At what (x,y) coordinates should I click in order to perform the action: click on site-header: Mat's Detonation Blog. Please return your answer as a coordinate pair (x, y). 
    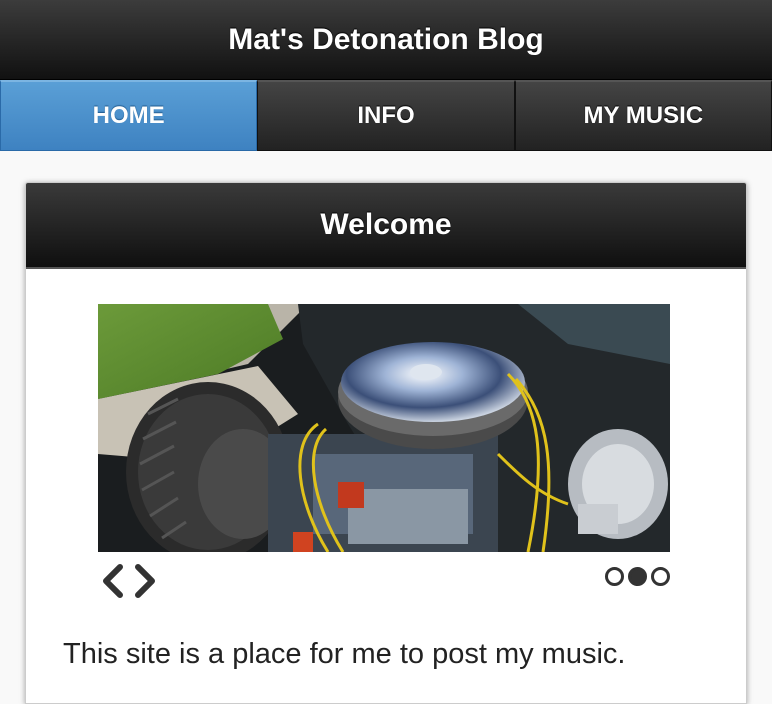
    Looking at the image, I should click on (386, 40).